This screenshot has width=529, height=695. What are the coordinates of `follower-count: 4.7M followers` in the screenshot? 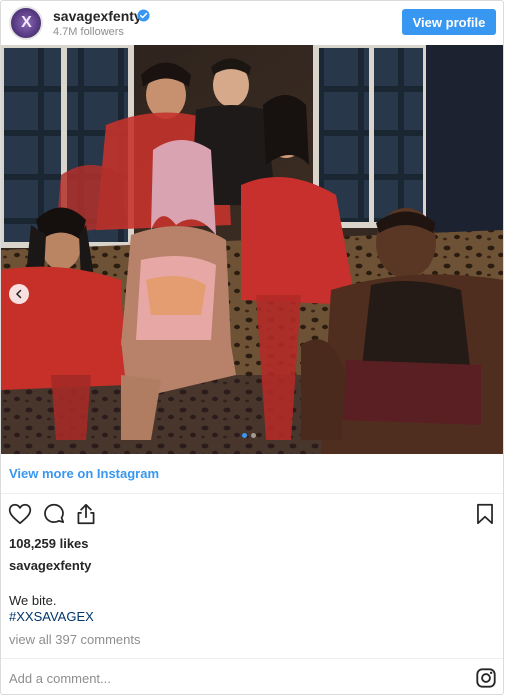 It's located at (88, 32).